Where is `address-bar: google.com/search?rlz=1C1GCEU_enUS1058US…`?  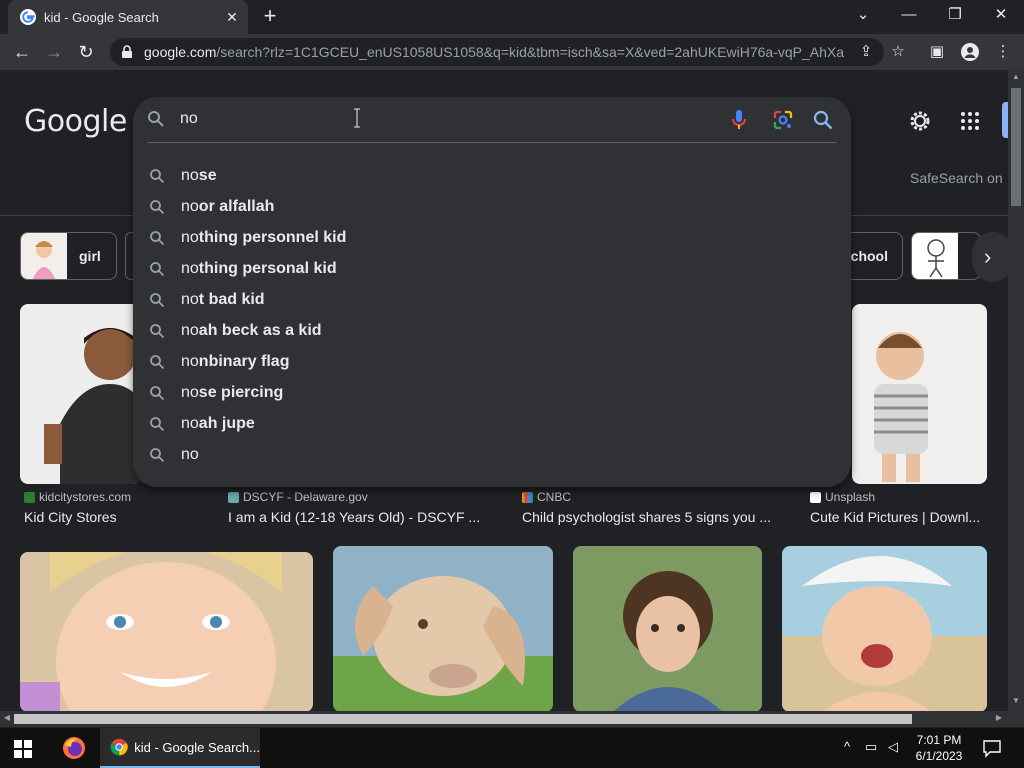 address-bar: google.com/search?rlz=1C1GCEU_enUS1058US… is located at coordinates (497, 52).